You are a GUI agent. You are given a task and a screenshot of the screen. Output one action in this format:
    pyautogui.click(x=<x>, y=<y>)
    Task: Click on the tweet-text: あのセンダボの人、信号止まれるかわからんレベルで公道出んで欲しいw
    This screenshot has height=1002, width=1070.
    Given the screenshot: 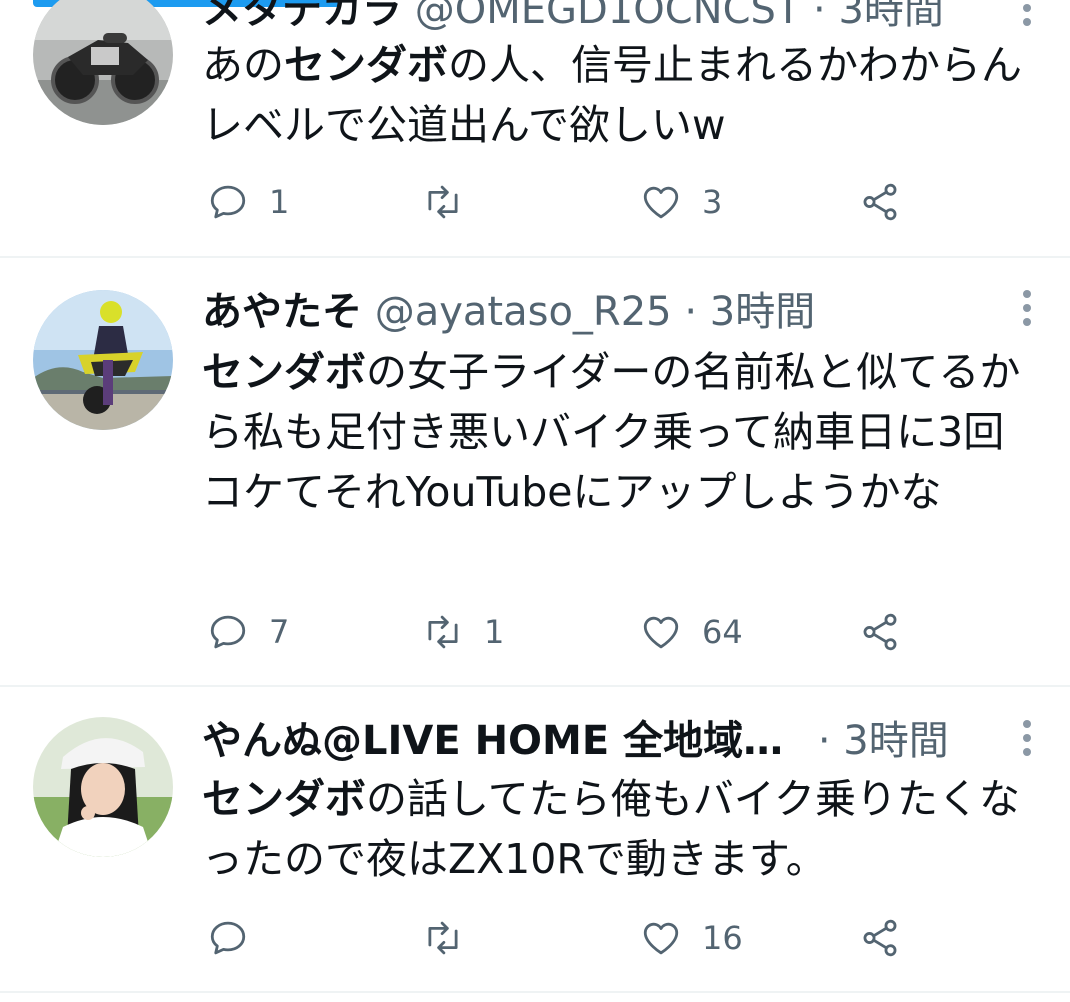 What is the action you would take?
    pyautogui.click(x=622, y=95)
    